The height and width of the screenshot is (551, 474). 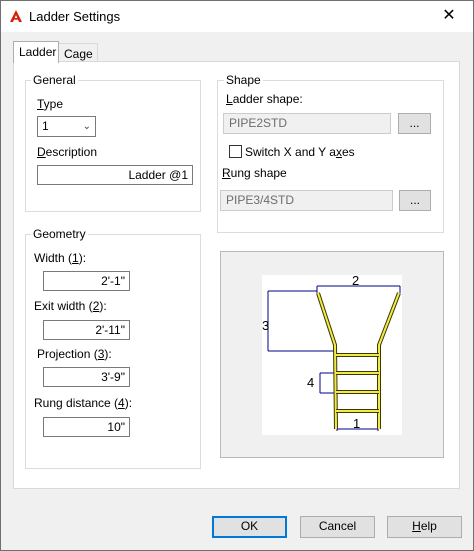 What do you see at coordinates (237, 16) in the screenshot?
I see `title-bar: Ladder Settings ✕` at bounding box center [237, 16].